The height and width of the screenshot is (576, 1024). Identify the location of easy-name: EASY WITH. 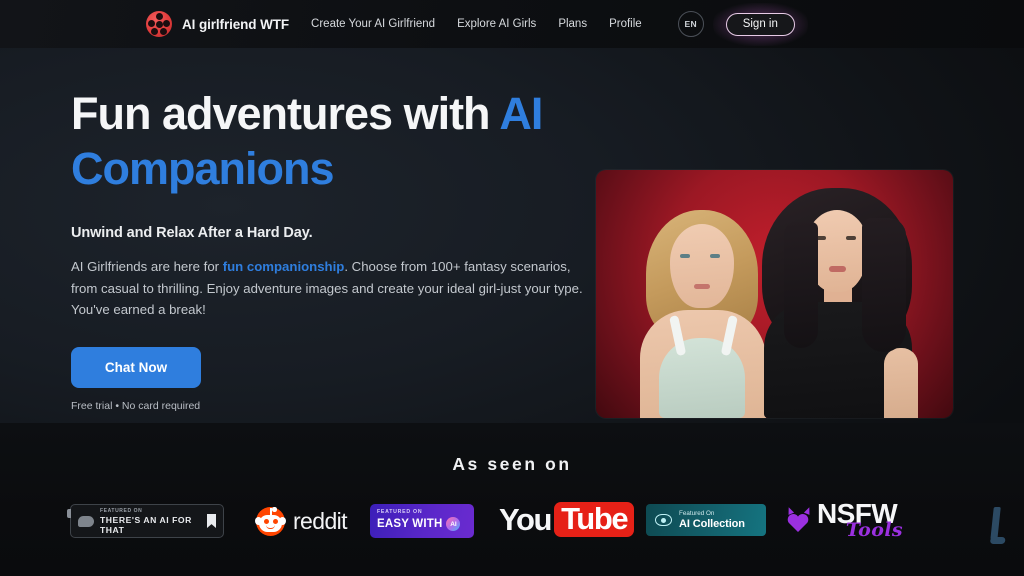
(410, 524).